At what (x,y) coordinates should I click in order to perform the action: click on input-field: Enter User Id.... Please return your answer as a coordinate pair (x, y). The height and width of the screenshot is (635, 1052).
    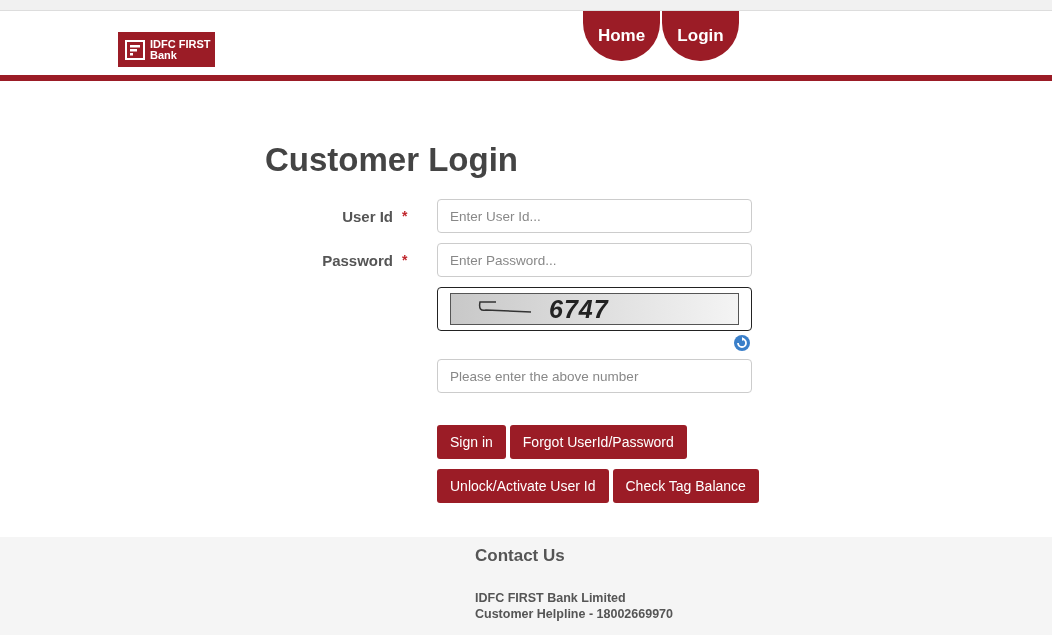
    Looking at the image, I should click on (594, 216).